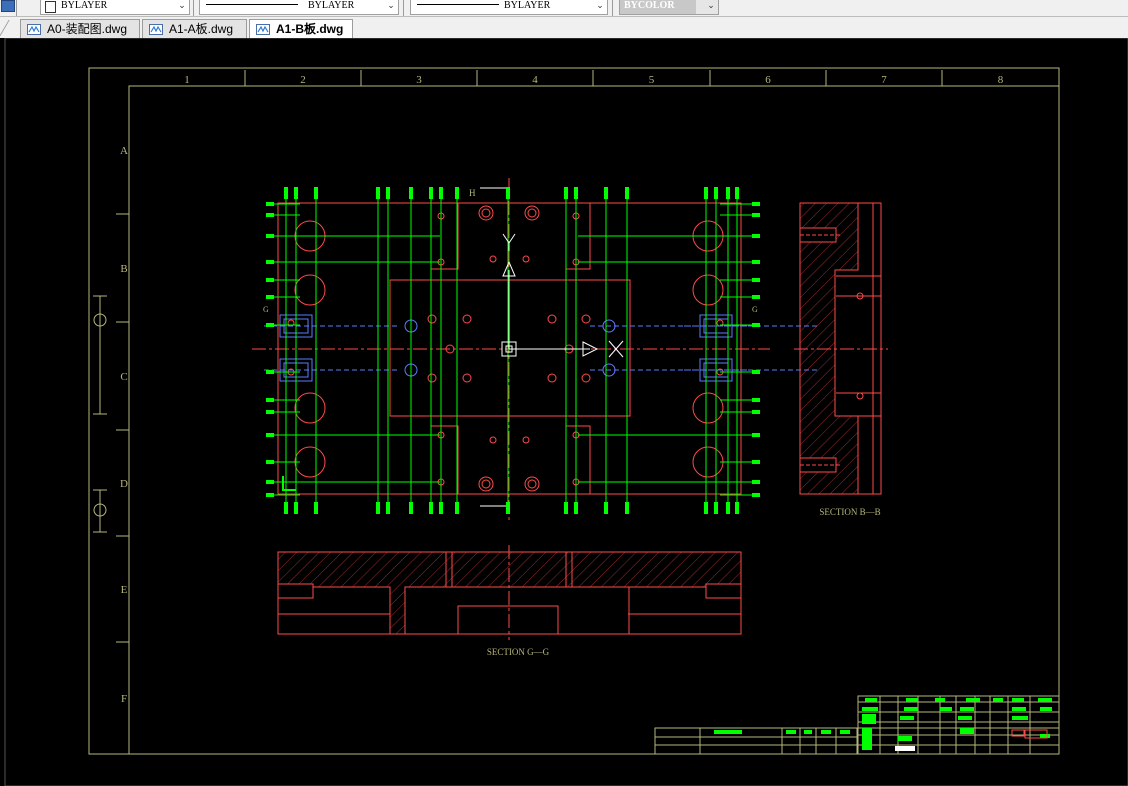 The image size is (1128, 786). I want to click on tab-a0-assembly: A0-装配图.dwg, so click(80, 28).